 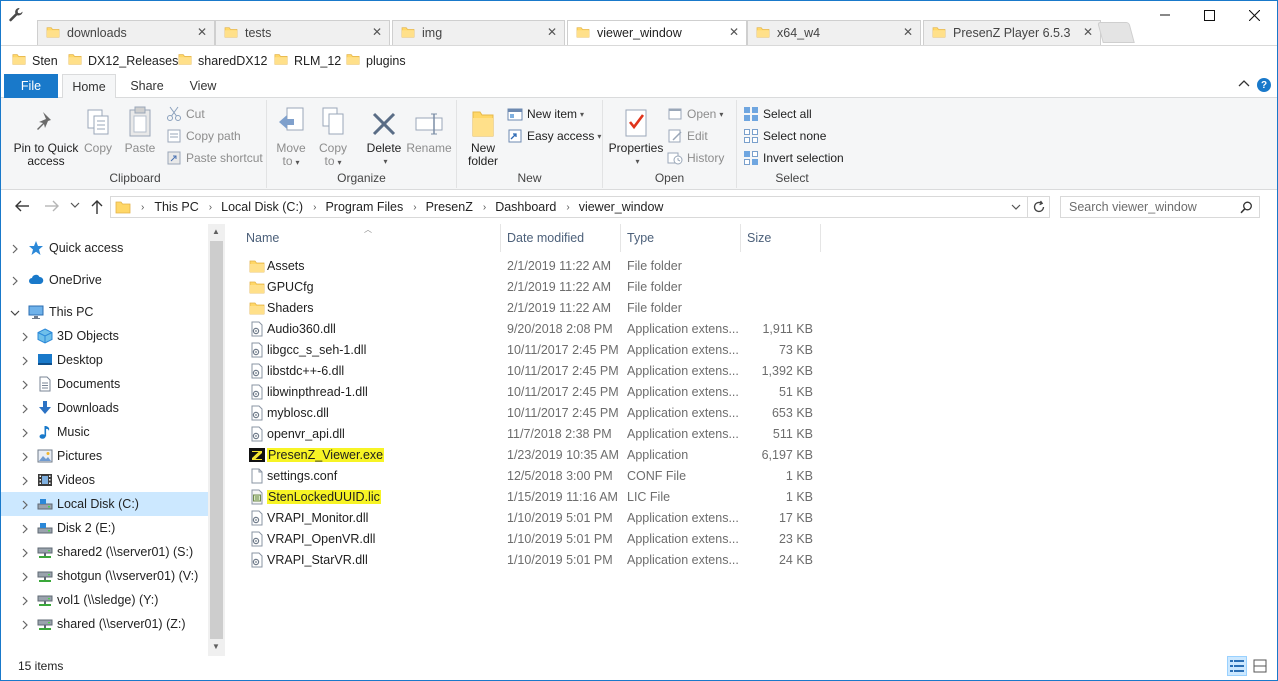 What do you see at coordinates (75, 206) in the screenshot?
I see `recent-locations-chevron-icon` at bounding box center [75, 206].